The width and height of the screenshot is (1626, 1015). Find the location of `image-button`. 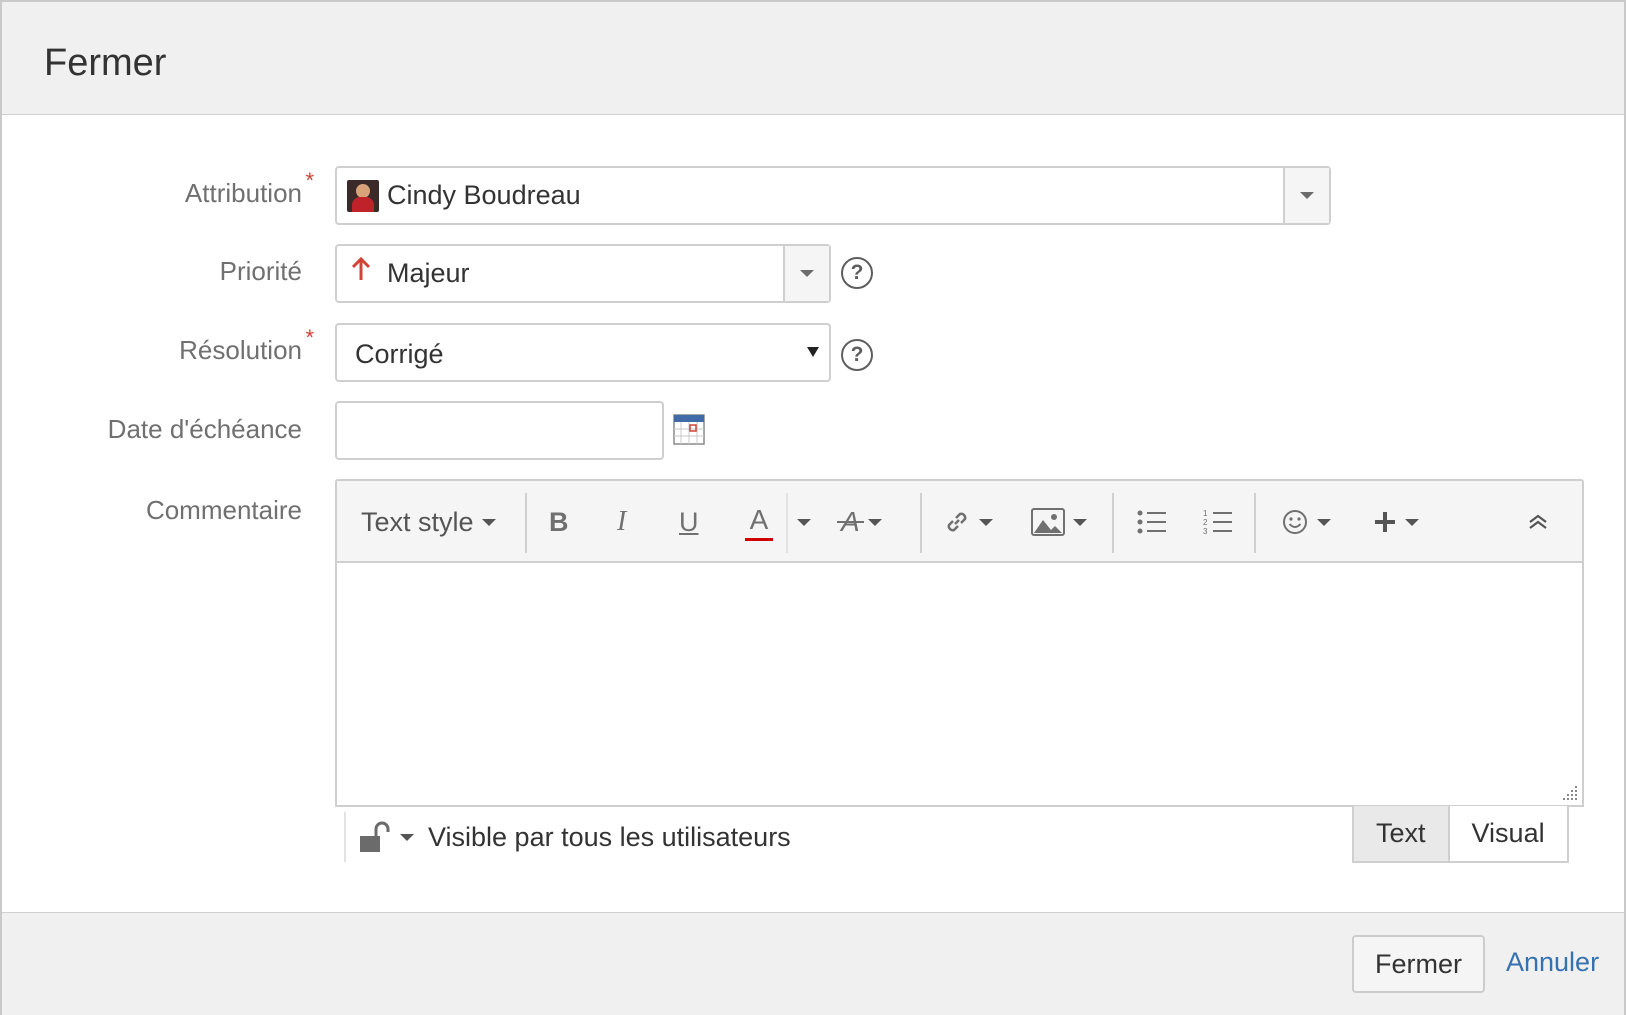

image-button is located at coordinates (1059, 522).